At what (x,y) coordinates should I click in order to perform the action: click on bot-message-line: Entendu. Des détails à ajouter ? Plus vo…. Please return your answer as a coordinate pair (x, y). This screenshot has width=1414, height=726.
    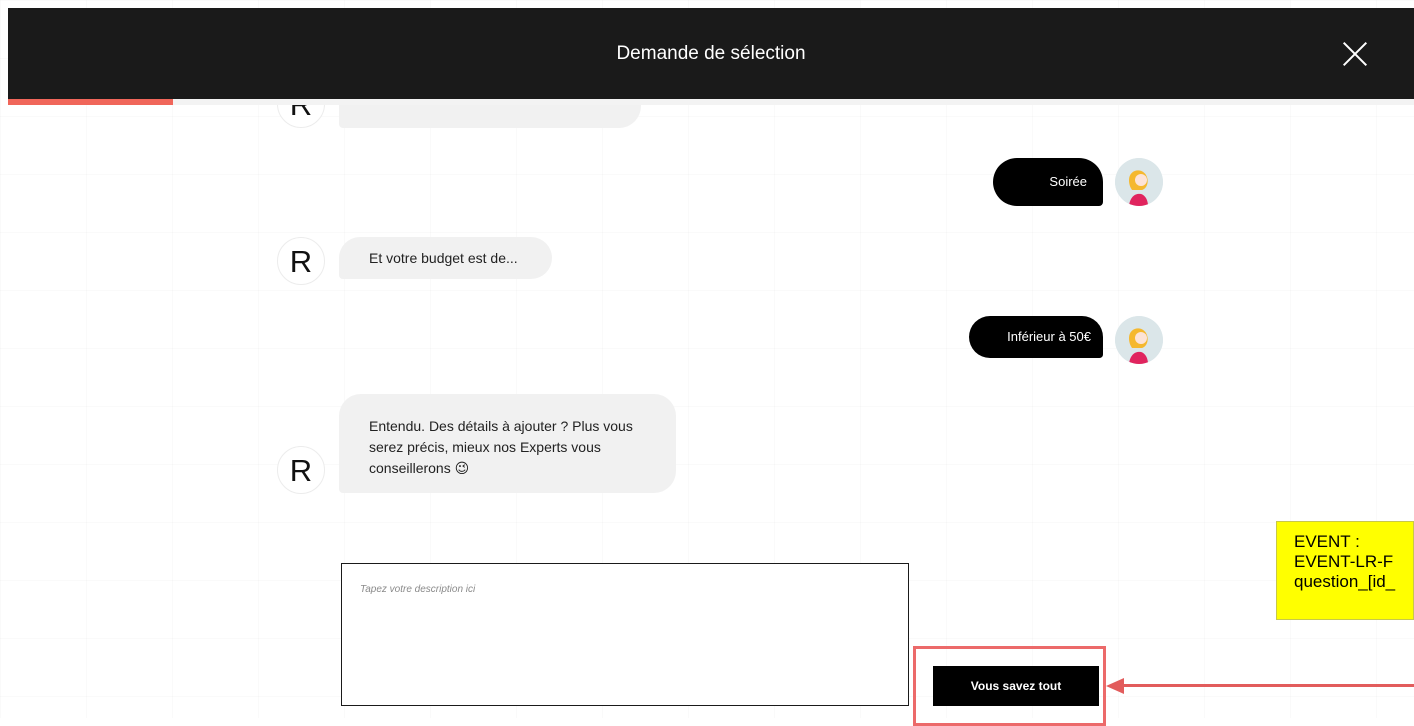
    Looking at the image, I should click on (501, 426).